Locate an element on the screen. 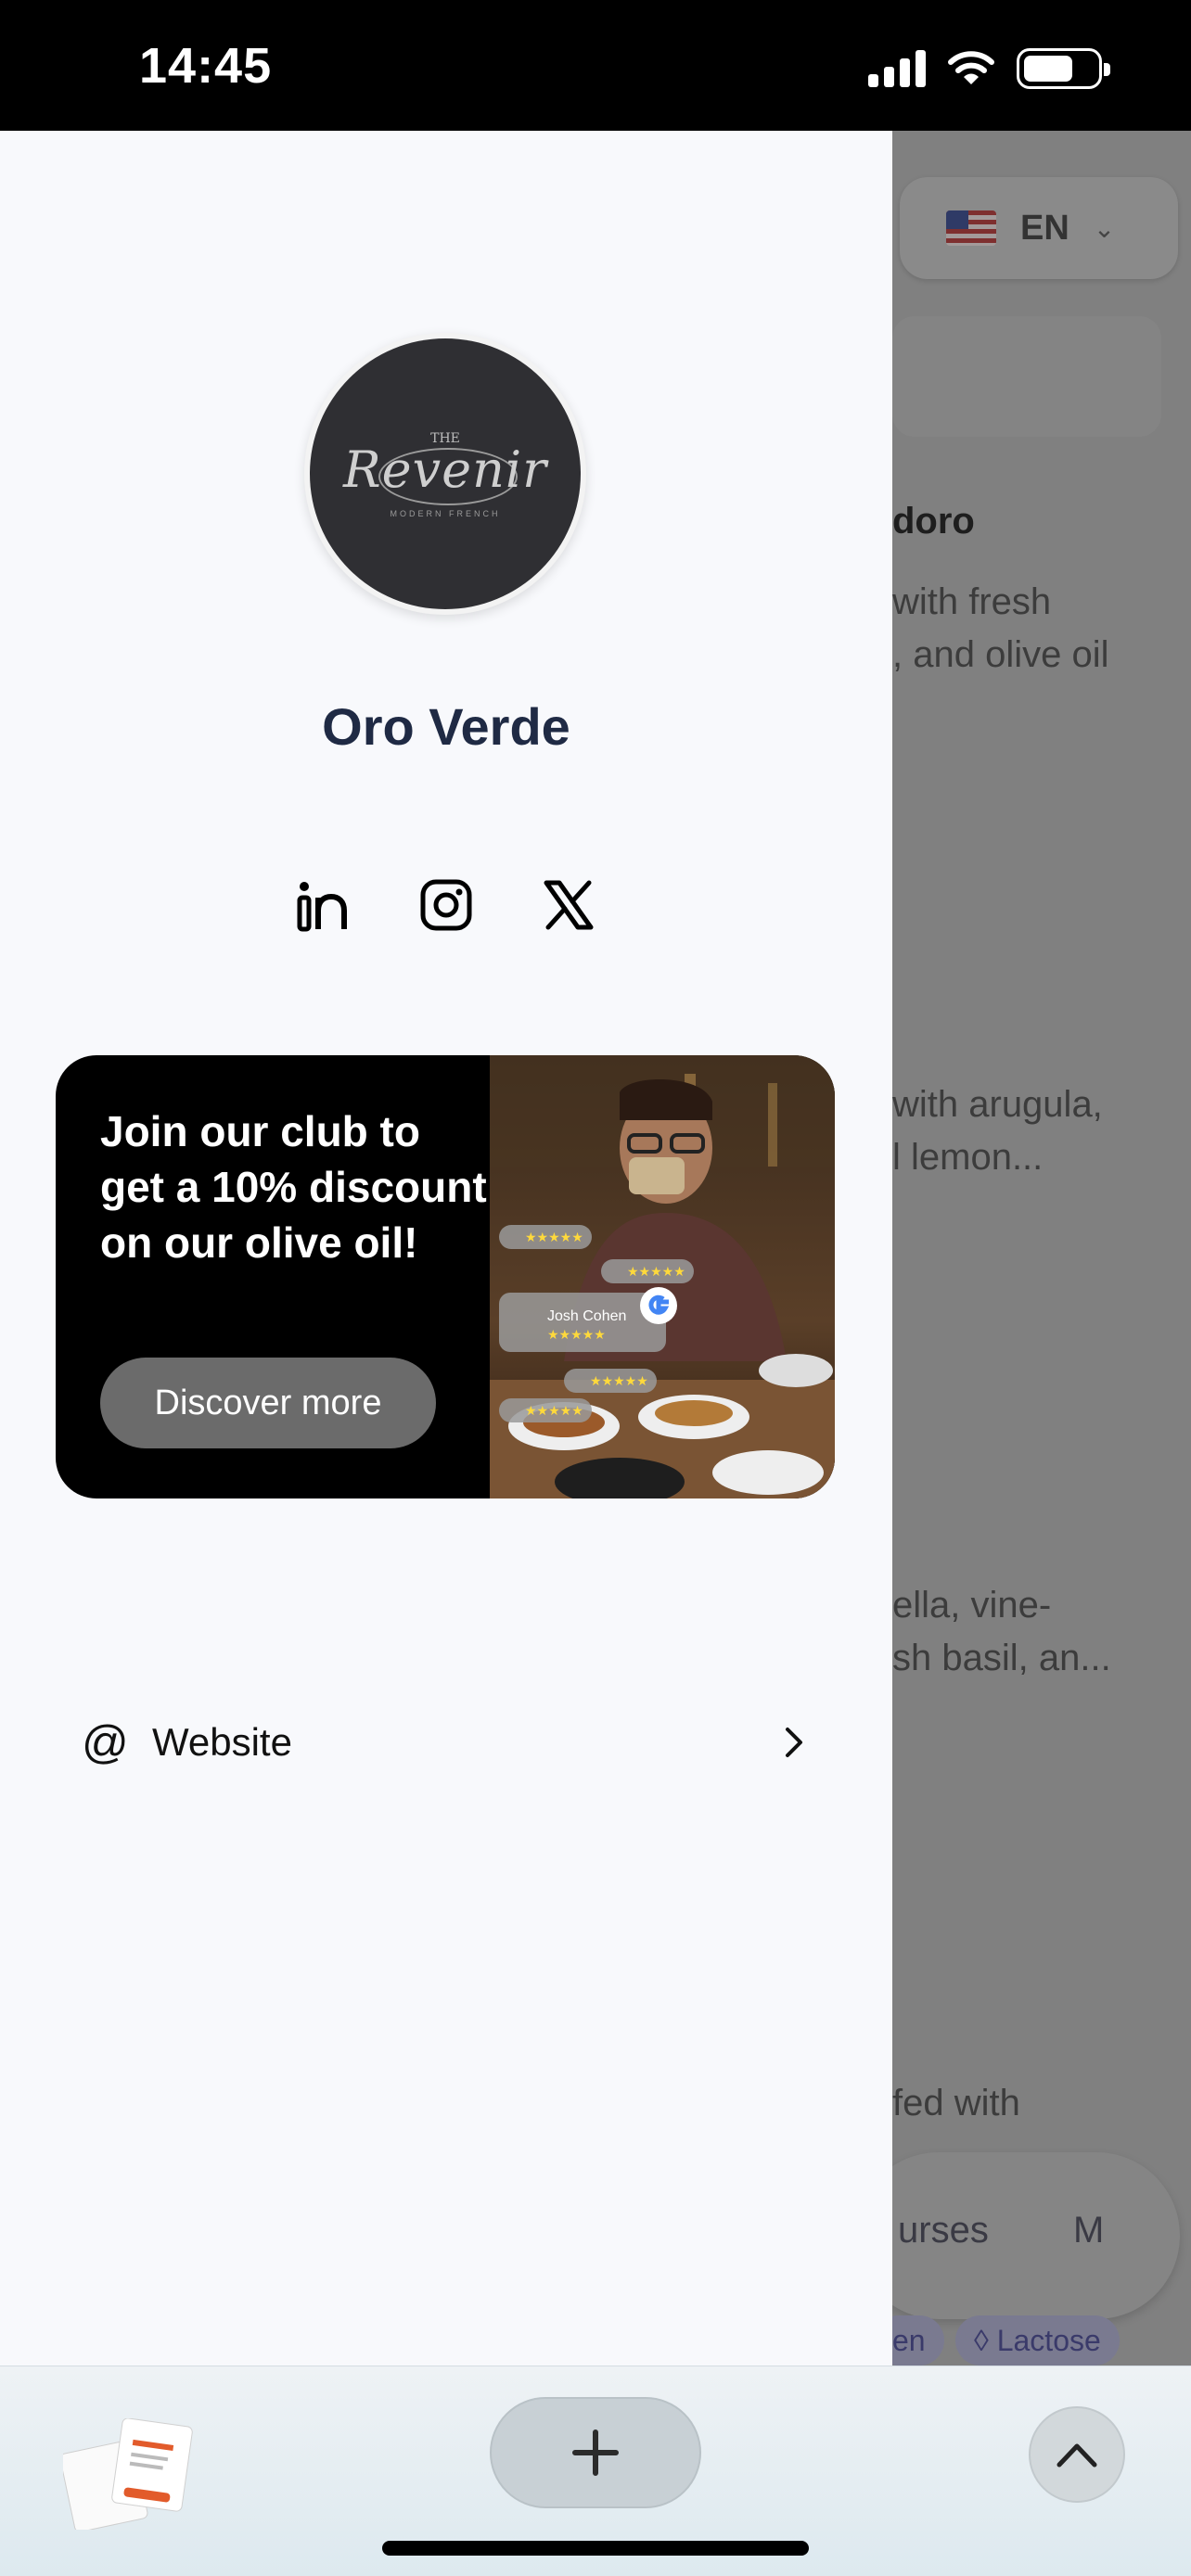 The image size is (1191, 2576). chevron-down-icon: ⌄ is located at coordinates (1104, 228).